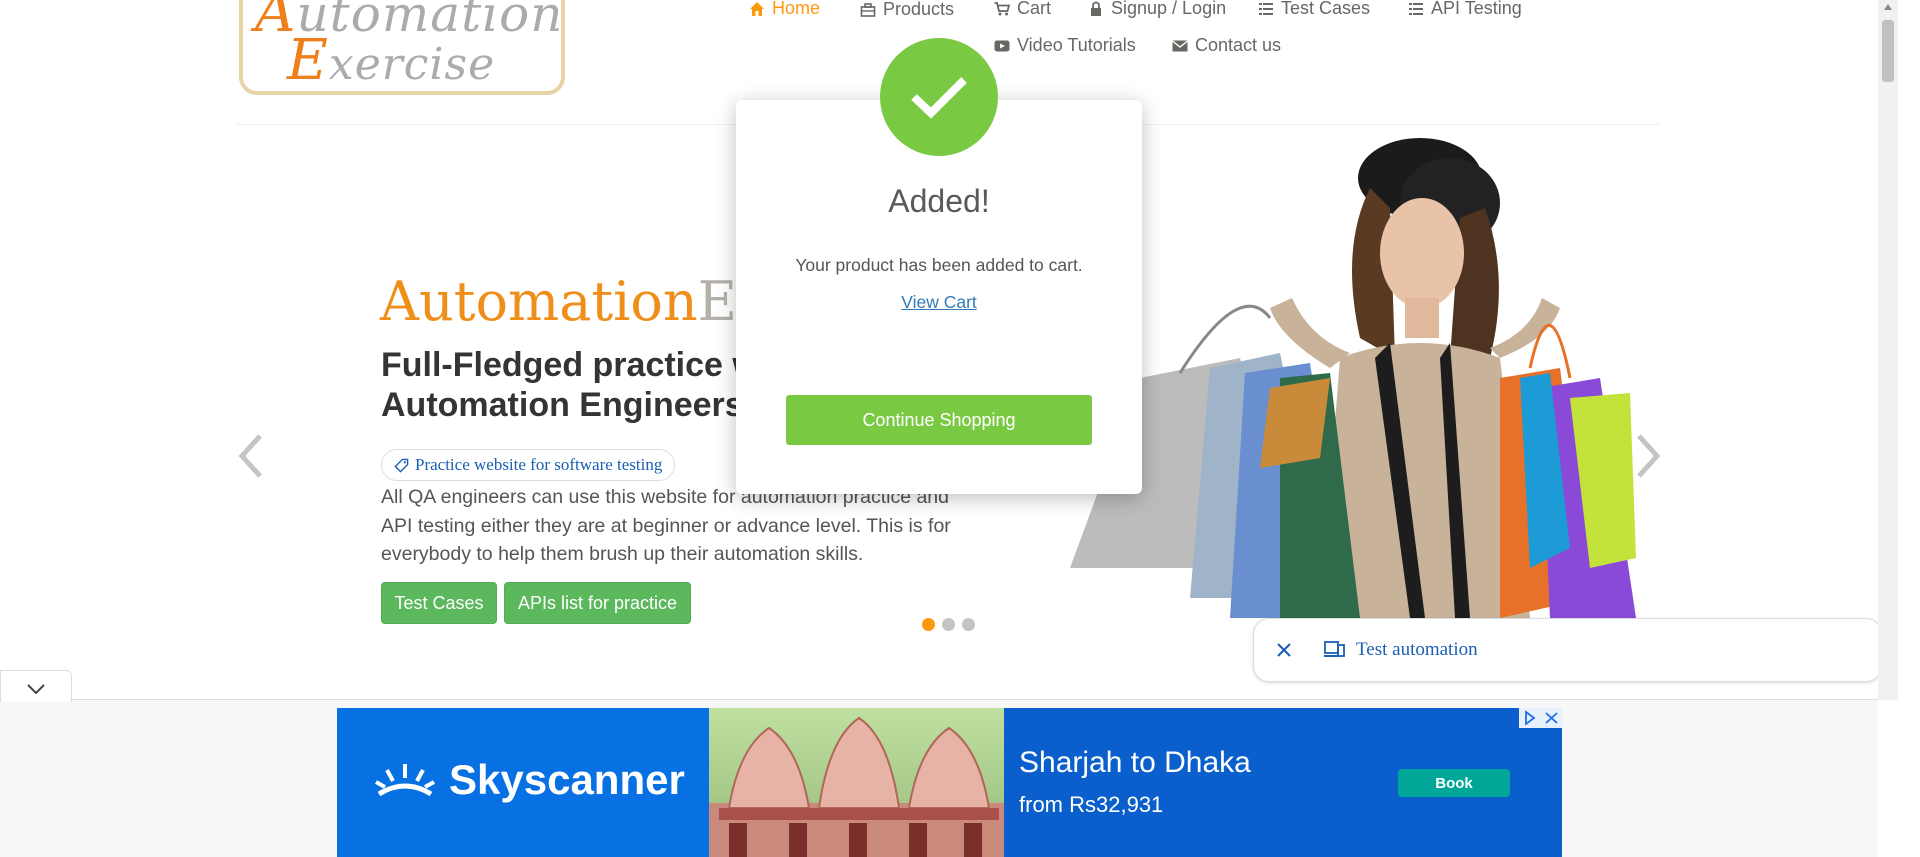  What do you see at coordinates (1065, 45) in the screenshot?
I see `nav-video-tutorials: Video Tutorials` at bounding box center [1065, 45].